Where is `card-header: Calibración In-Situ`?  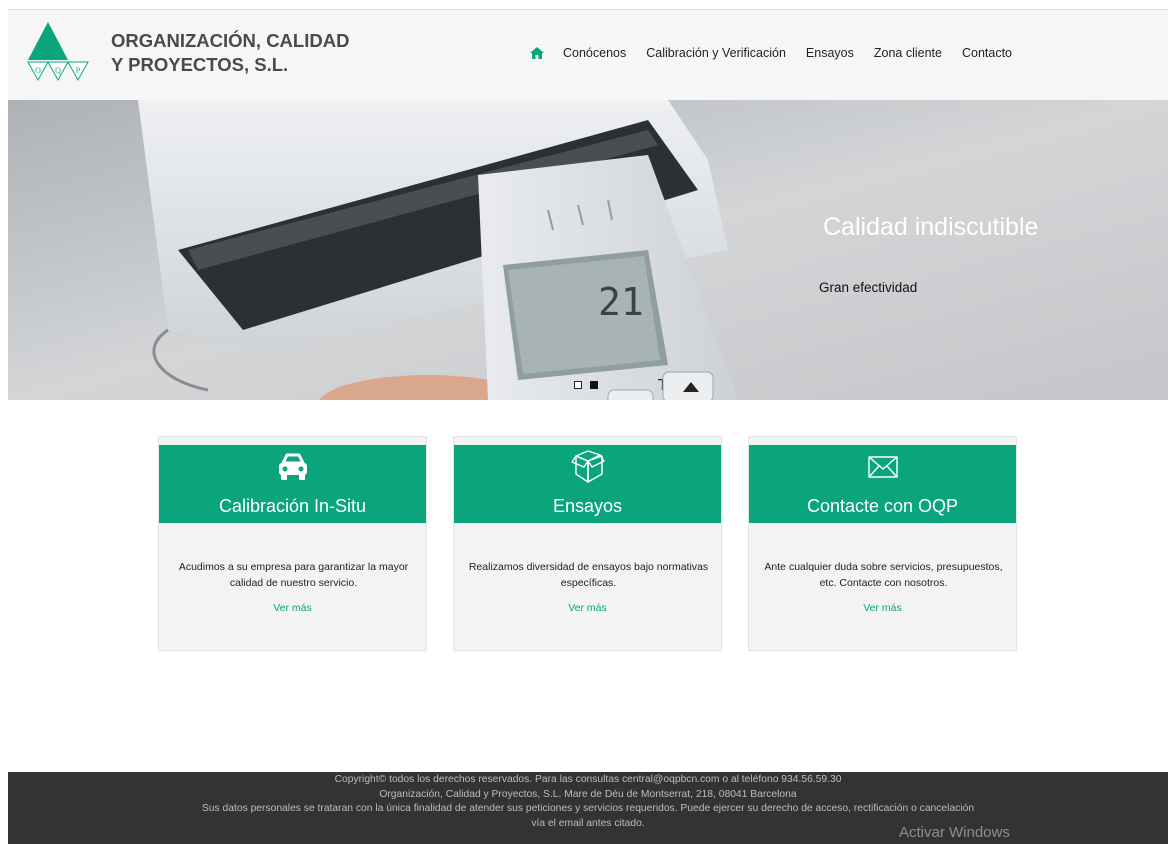
card-header: Calibración In-Situ is located at coordinates (292, 484).